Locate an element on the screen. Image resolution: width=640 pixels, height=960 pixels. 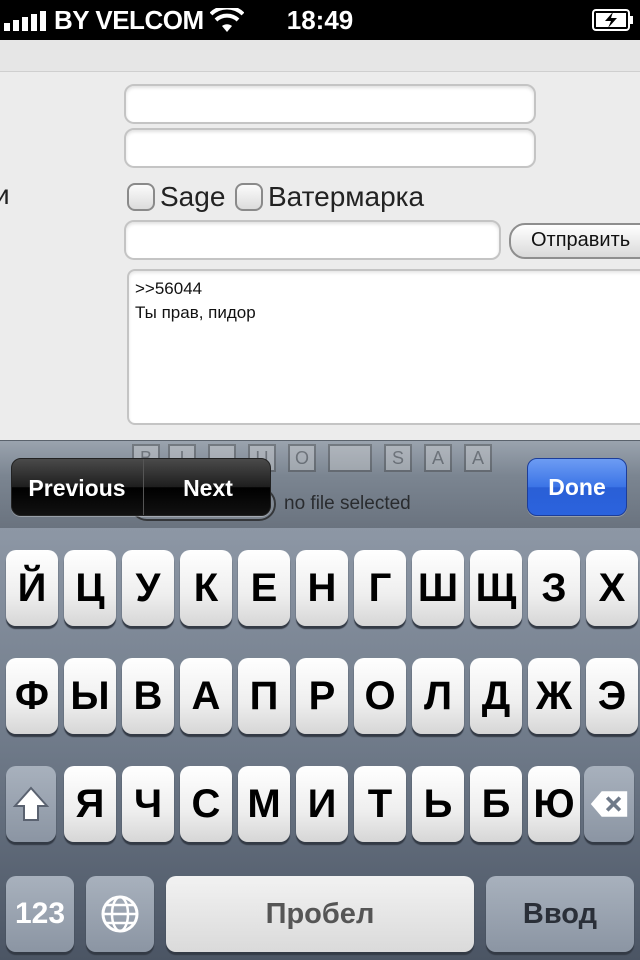
subject-input is located at coordinates (312, 240).